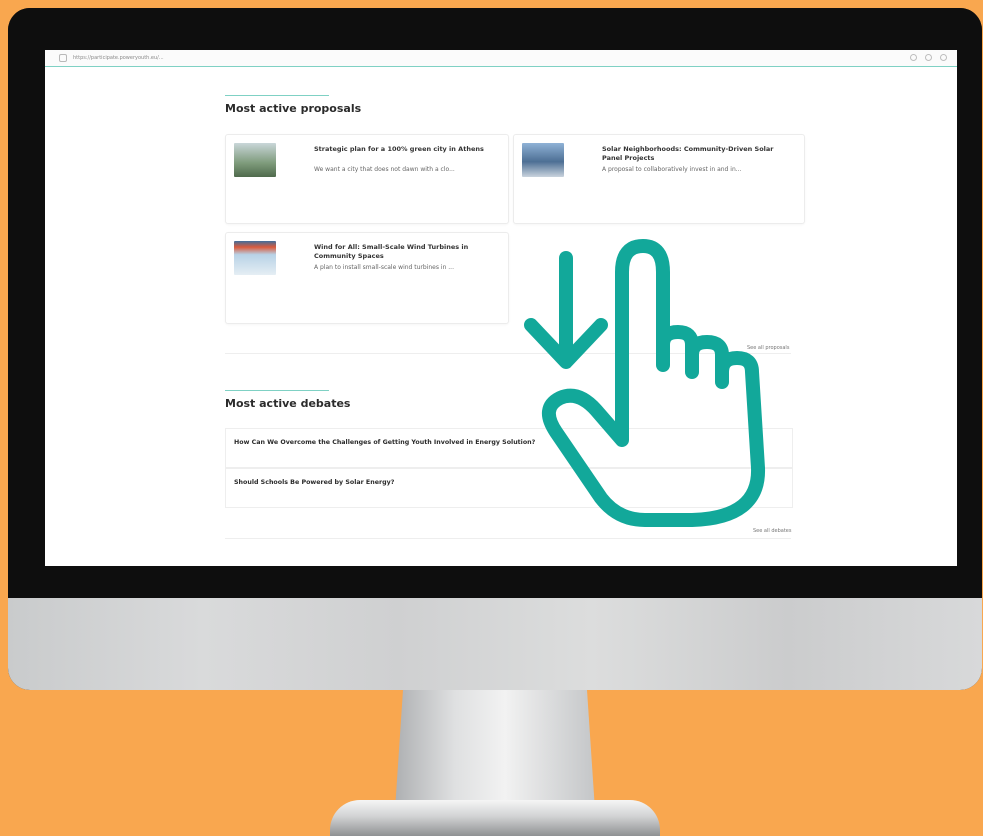 The image size is (983, 836). I want to click on monitor-stand, so click(495, 750).